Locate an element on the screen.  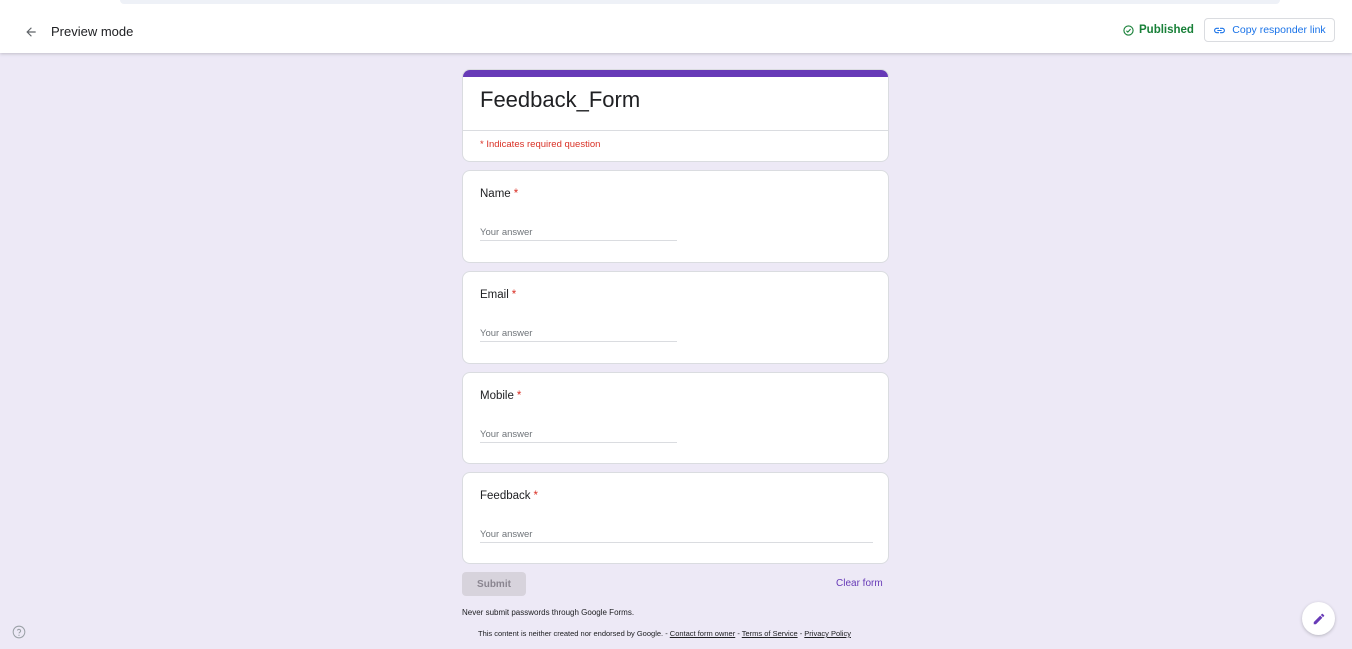
question-label: Name * is located at coordinates (499, 194).